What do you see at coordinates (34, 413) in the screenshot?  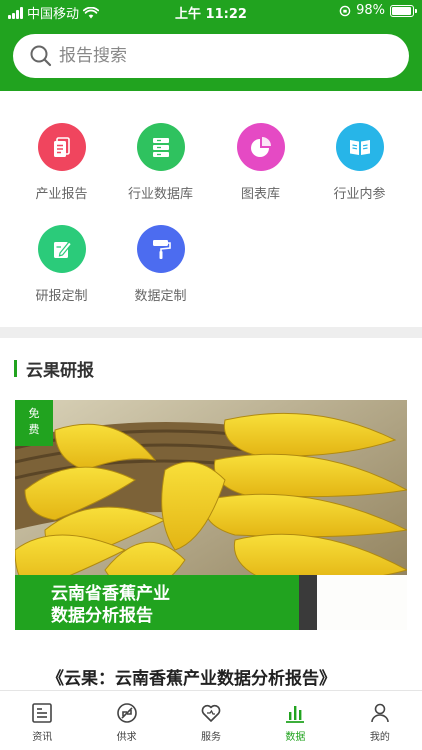 I see `free-badge-line: 免` at bounding box center [34, 413].